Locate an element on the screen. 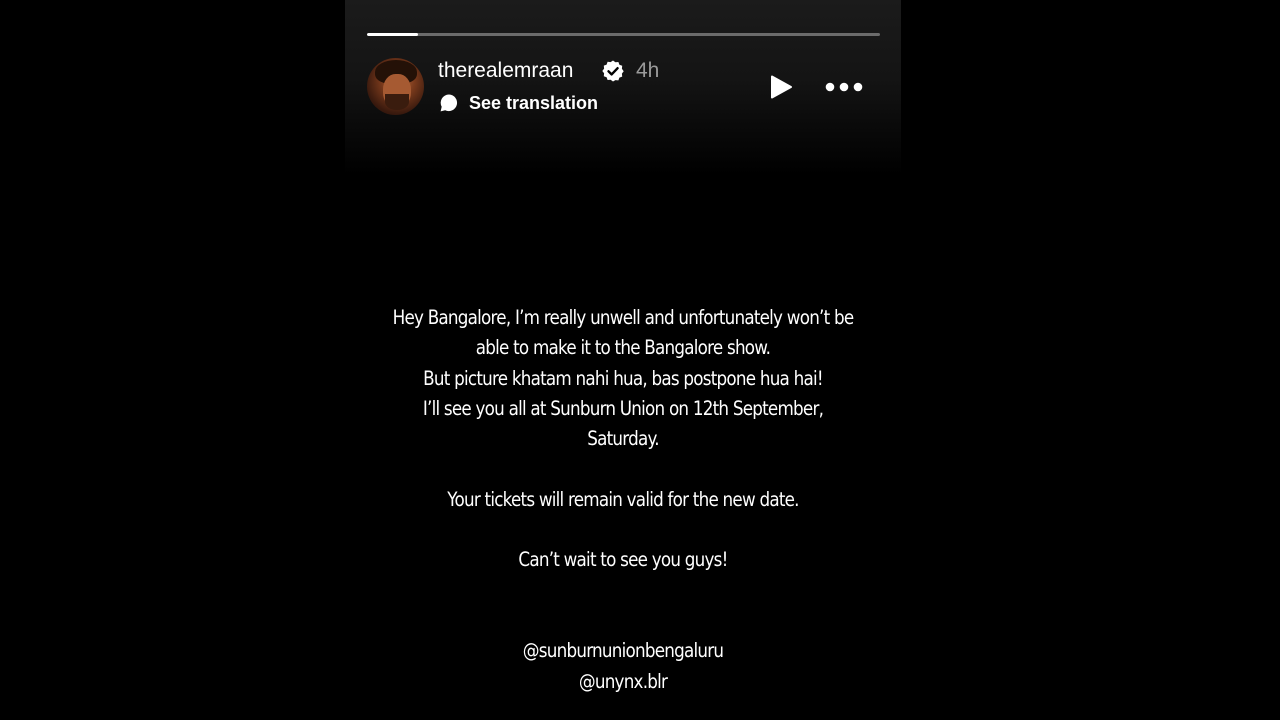  more-options-icon is located at coordinates (844, 87).